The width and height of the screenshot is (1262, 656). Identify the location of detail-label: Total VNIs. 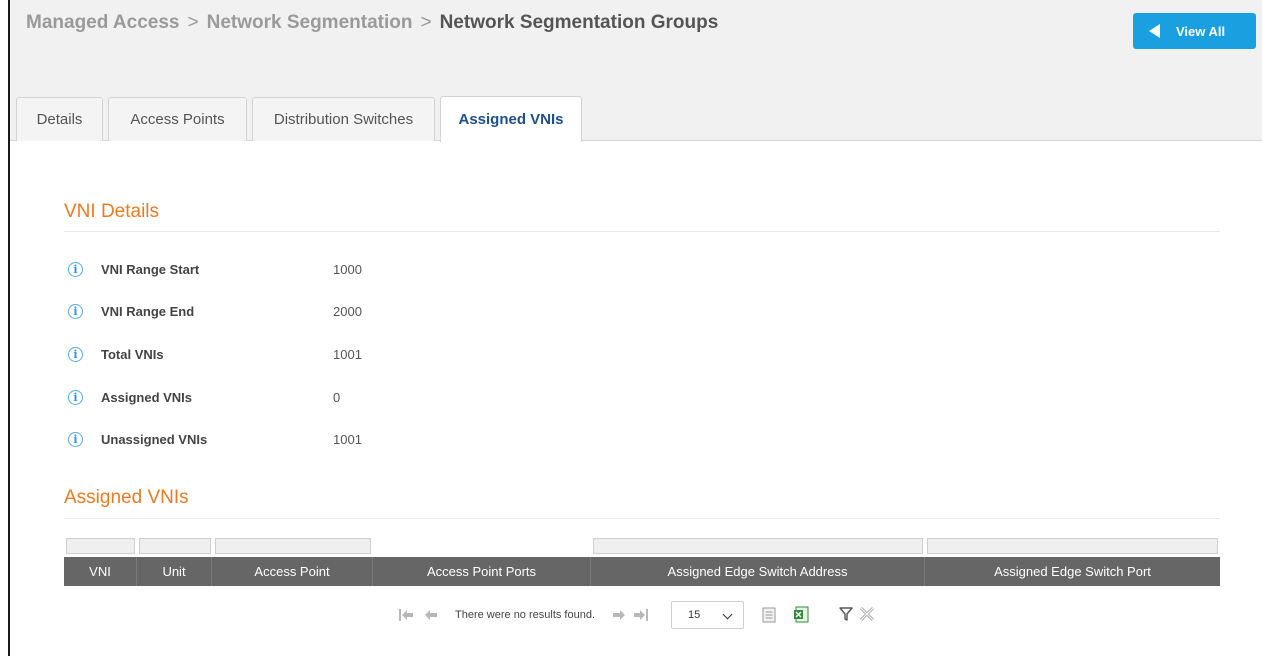
(132, 354).